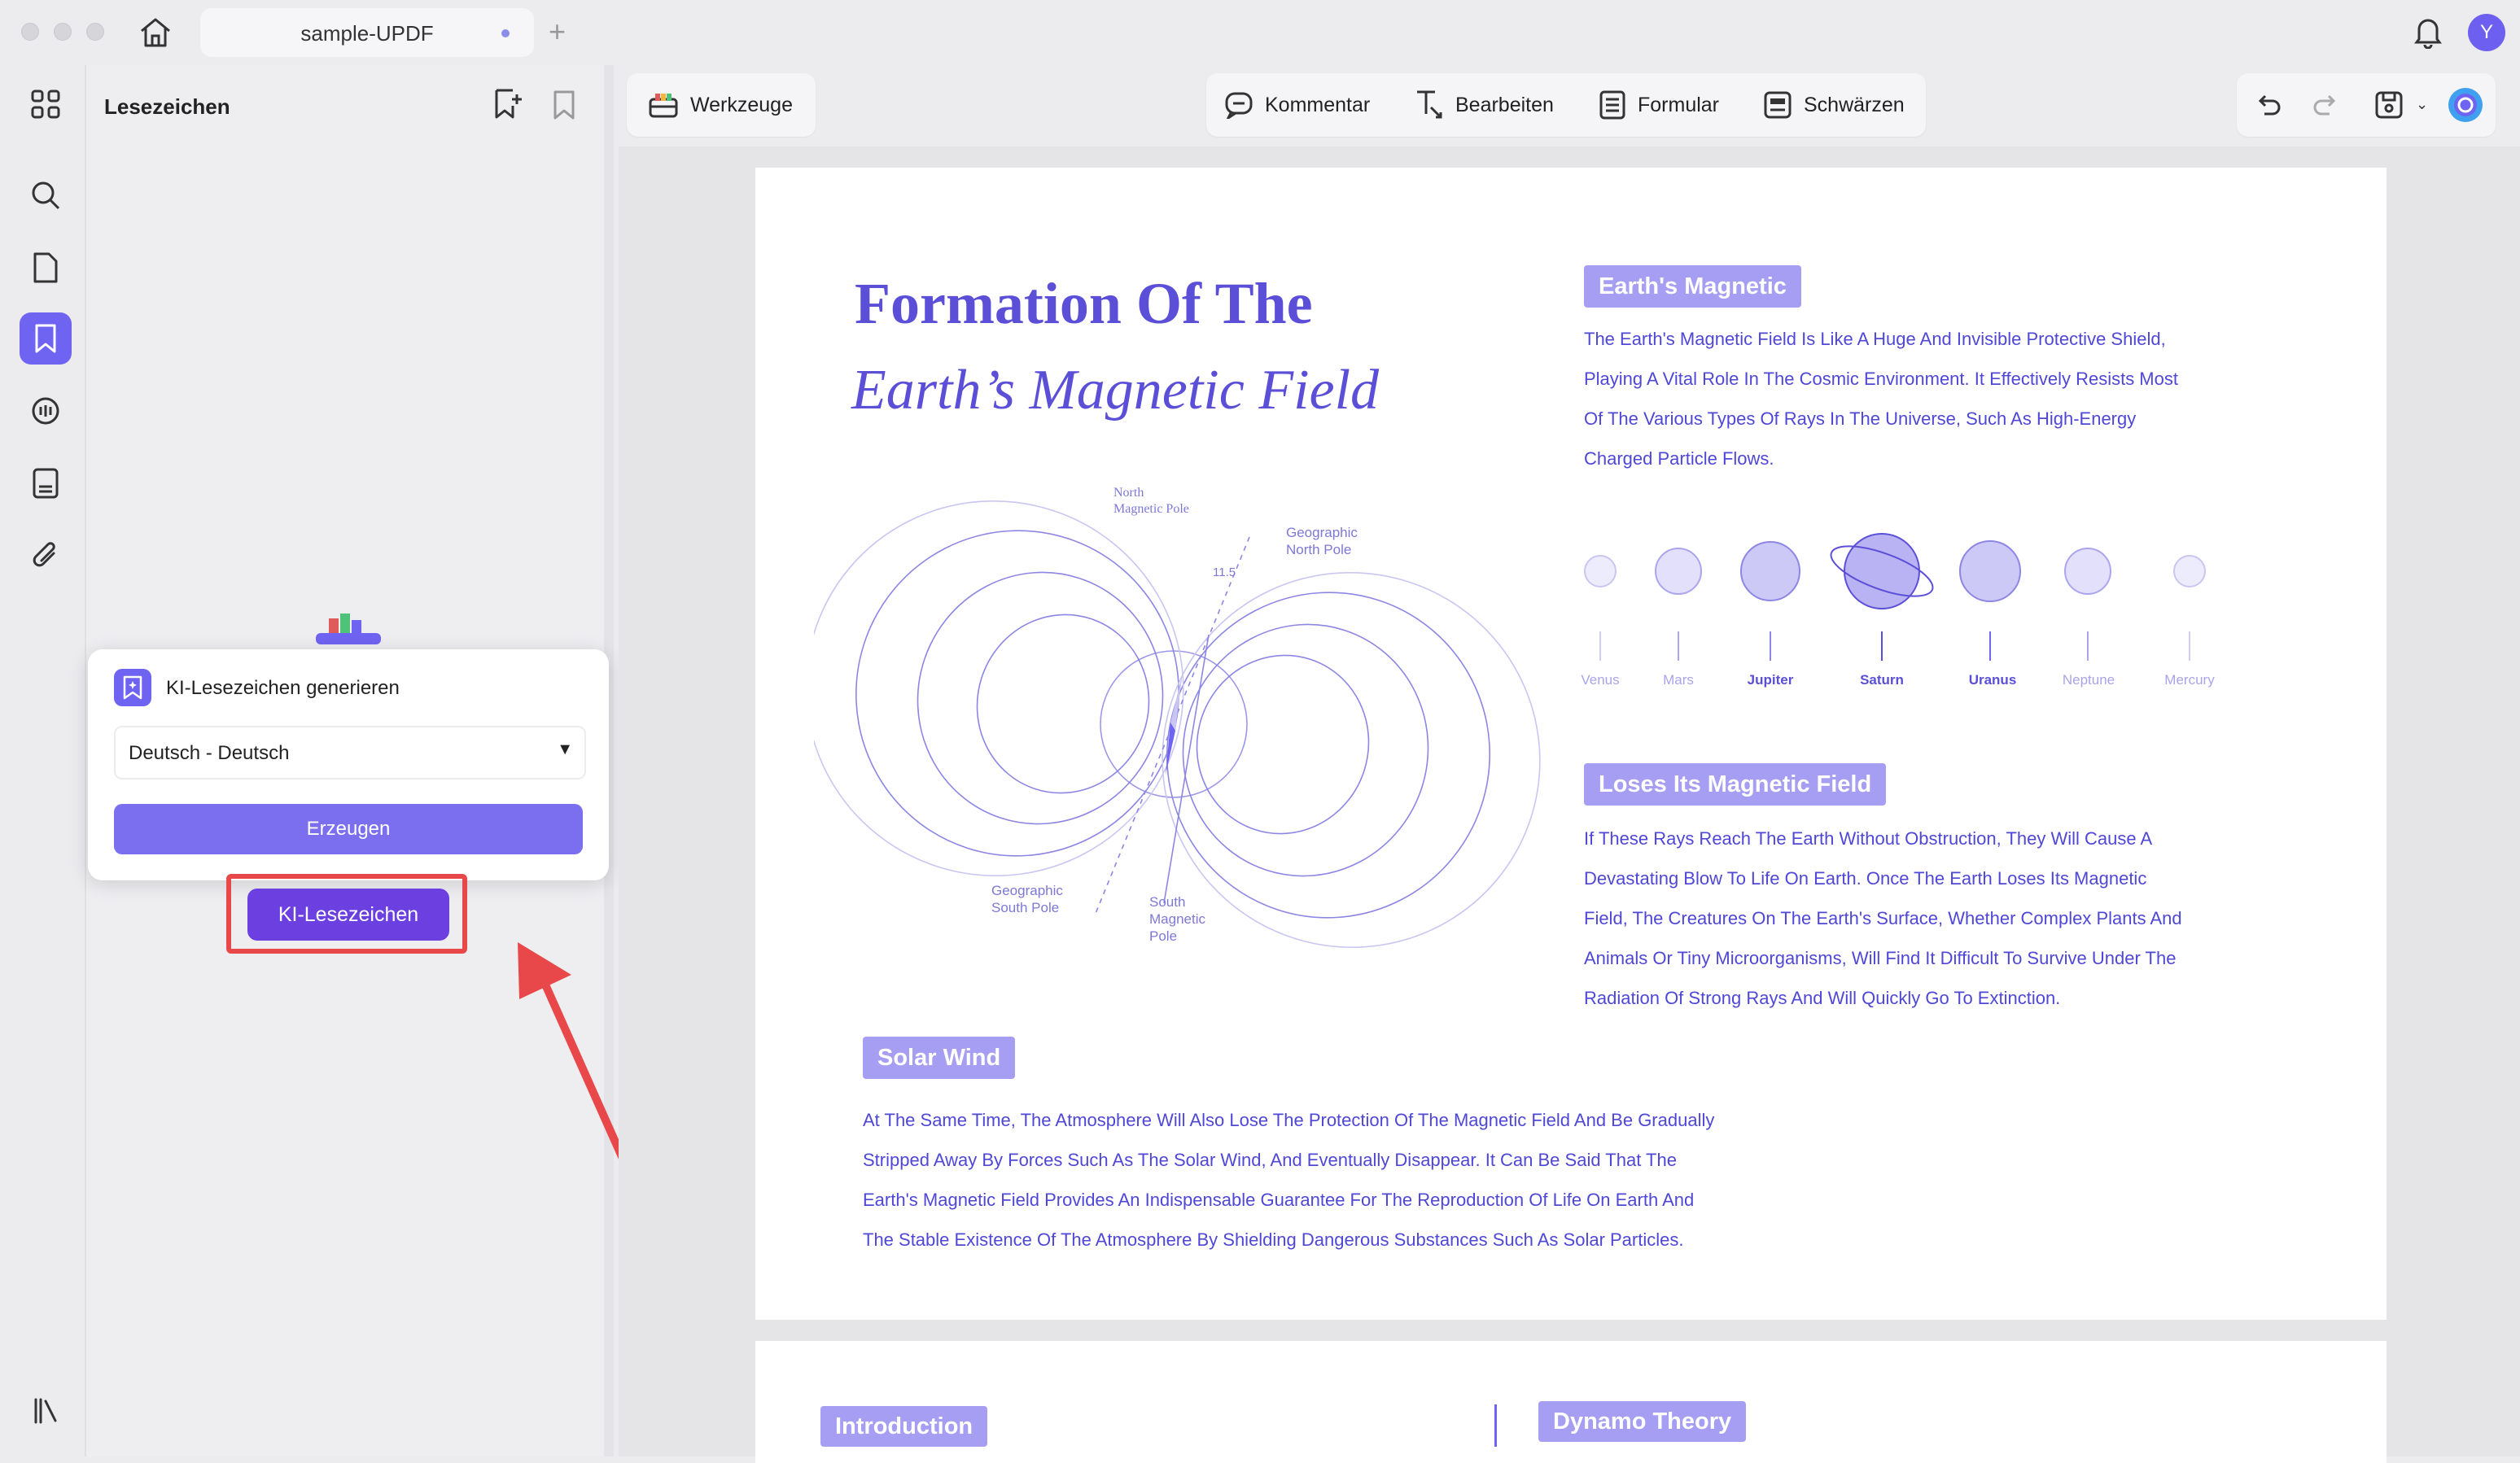 The width and height of the screenshot is (2520, 1463). I want to click on angle-label: 11.5, so click(1224, 572).